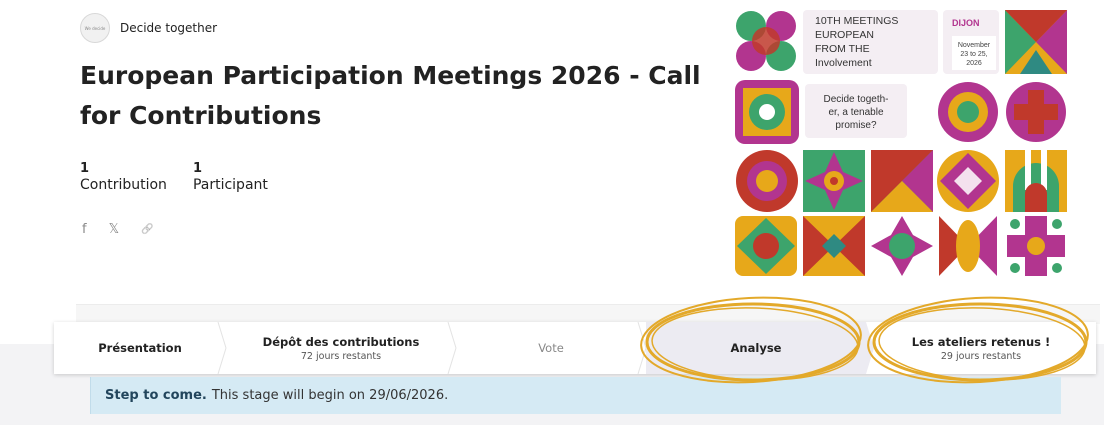  I want to click on step-active-arrow, so click(870, 348).